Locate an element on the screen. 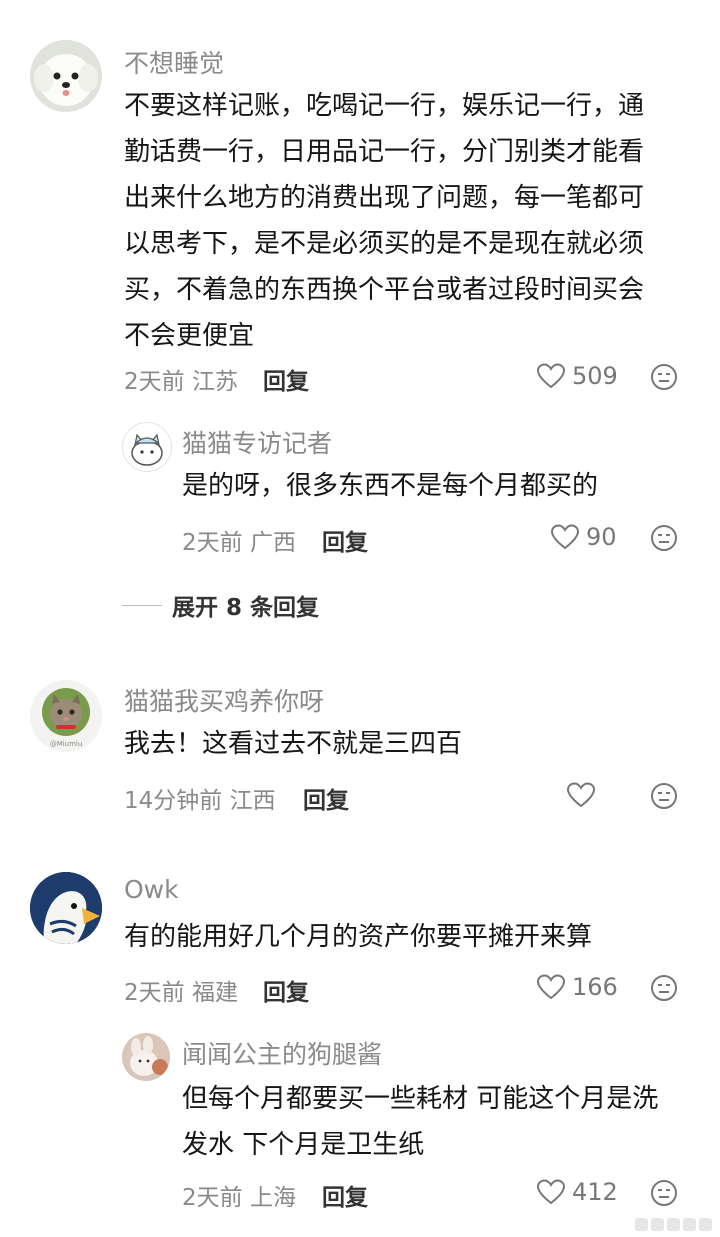 The image size is (720, 1237). plush-toy-avatar-icon is located at coordinates (146, 1057).